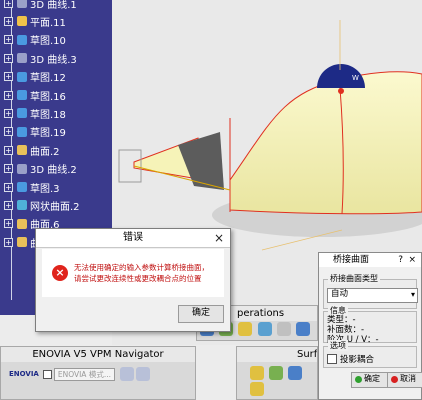 The width and height of the screenshot is (422, 400). What do you see at coordinates (355, 78) in the screenshot?
I see `coupling-label: W` at bounding box center [355, 78].